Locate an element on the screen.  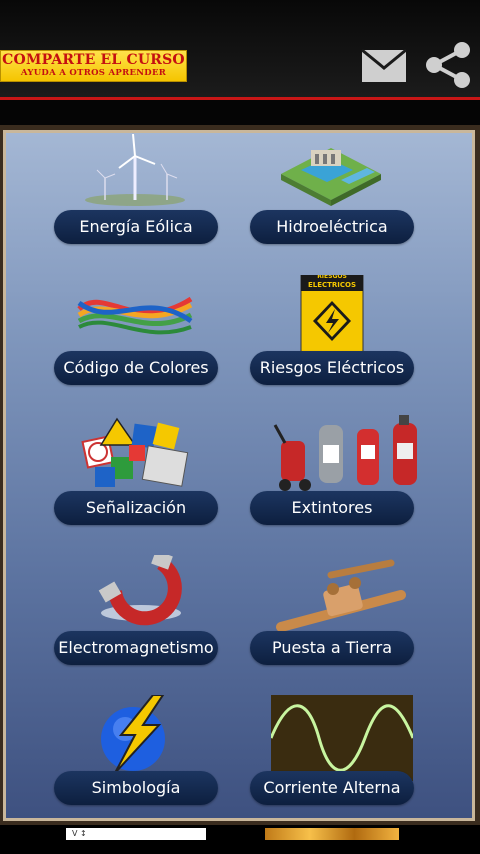
ad-left: V ↕ is located at coordinates (136, 834).